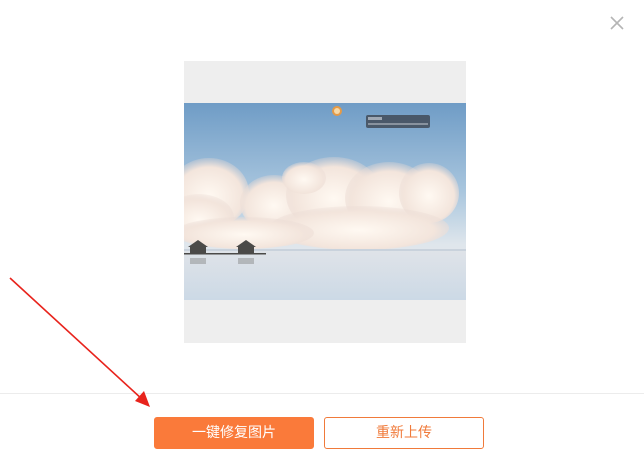 Image resolution: width=644 pixels, height=471 pixels. I want to click on reupload-button: 重新上传, so click(404, 433).